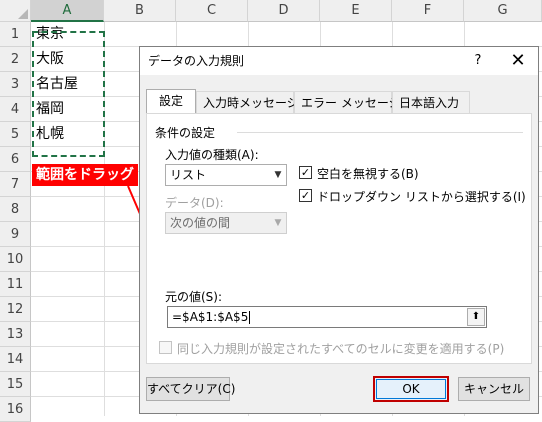 This screenshot has height=422, width=542. What do you see at coordinates (284, 11) in the screenshot?
I see `column-header-d: D` at bounding box center [284, 11].